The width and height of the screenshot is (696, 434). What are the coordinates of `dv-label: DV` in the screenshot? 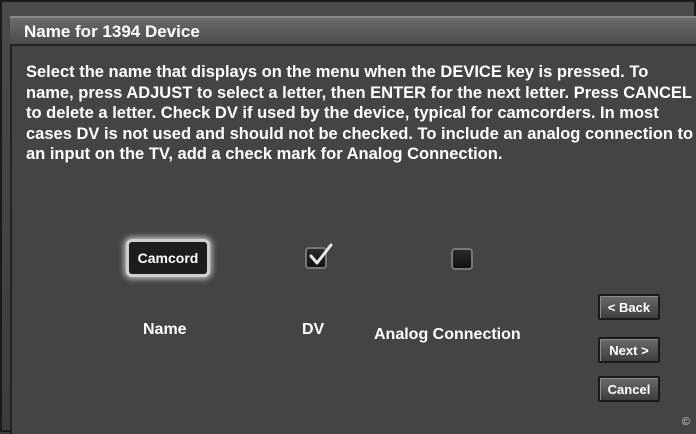 It's located at (313, 329).